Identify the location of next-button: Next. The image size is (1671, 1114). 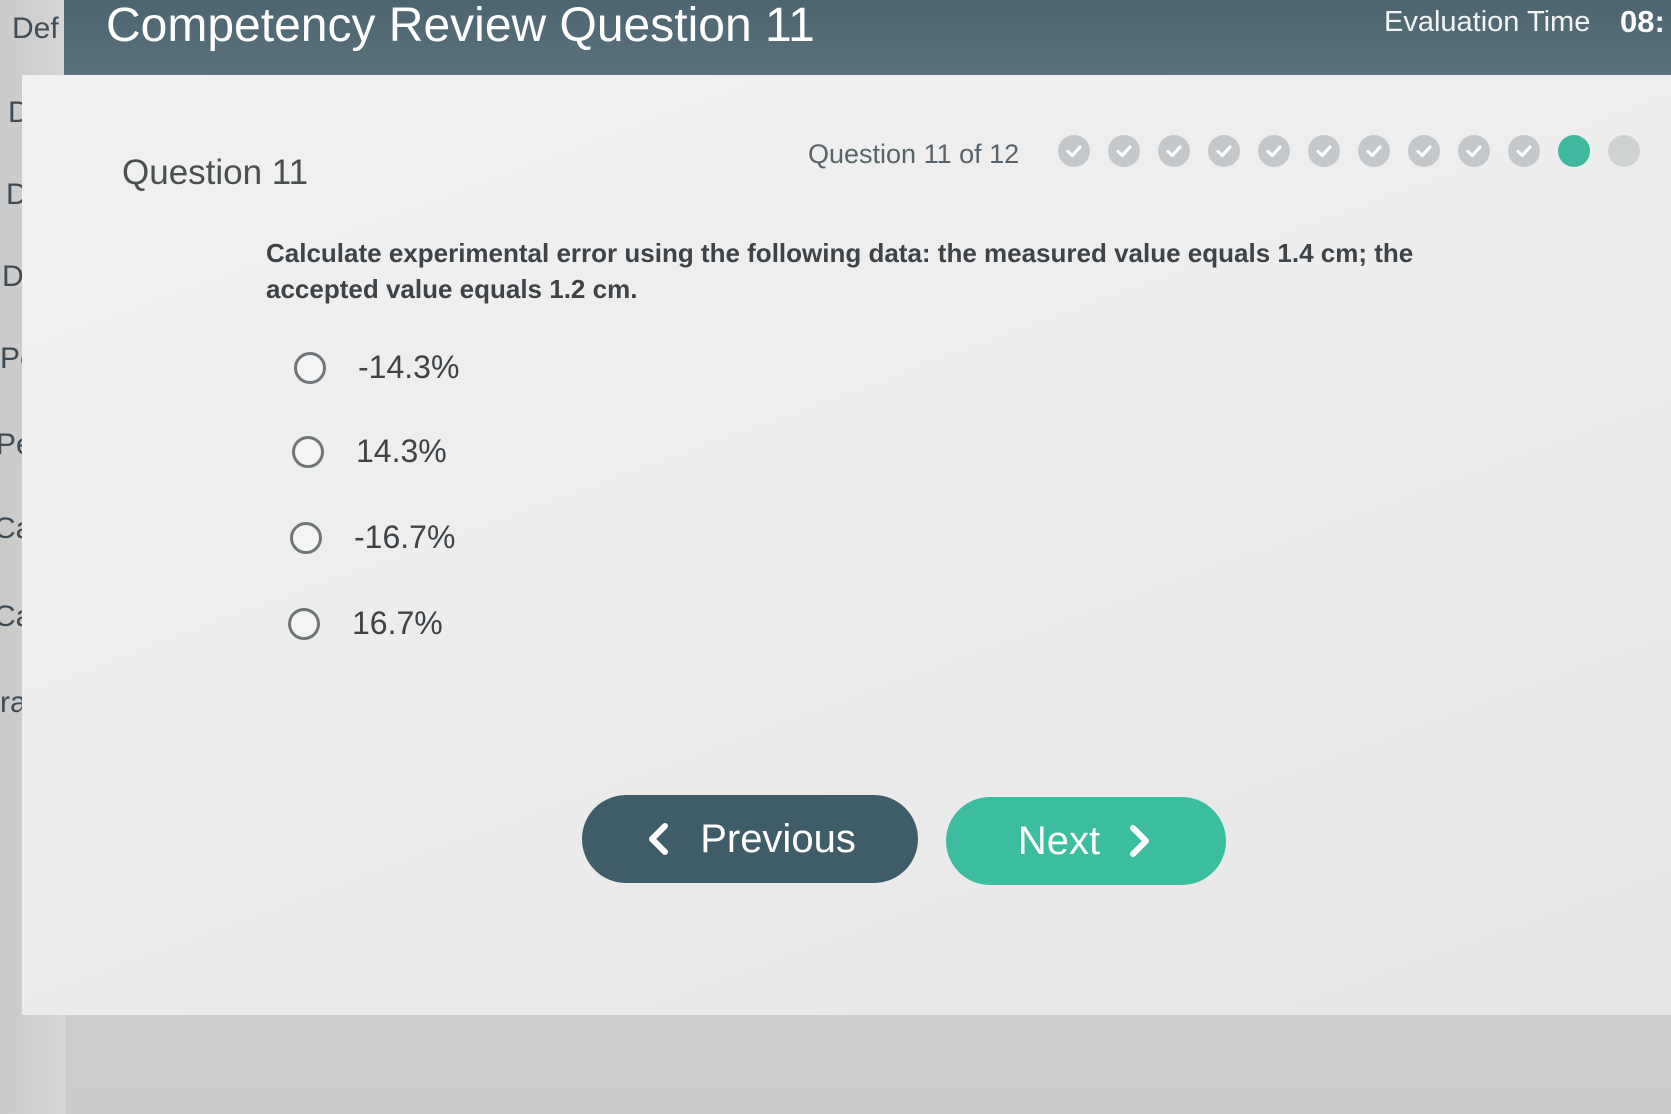
(1086, 841).